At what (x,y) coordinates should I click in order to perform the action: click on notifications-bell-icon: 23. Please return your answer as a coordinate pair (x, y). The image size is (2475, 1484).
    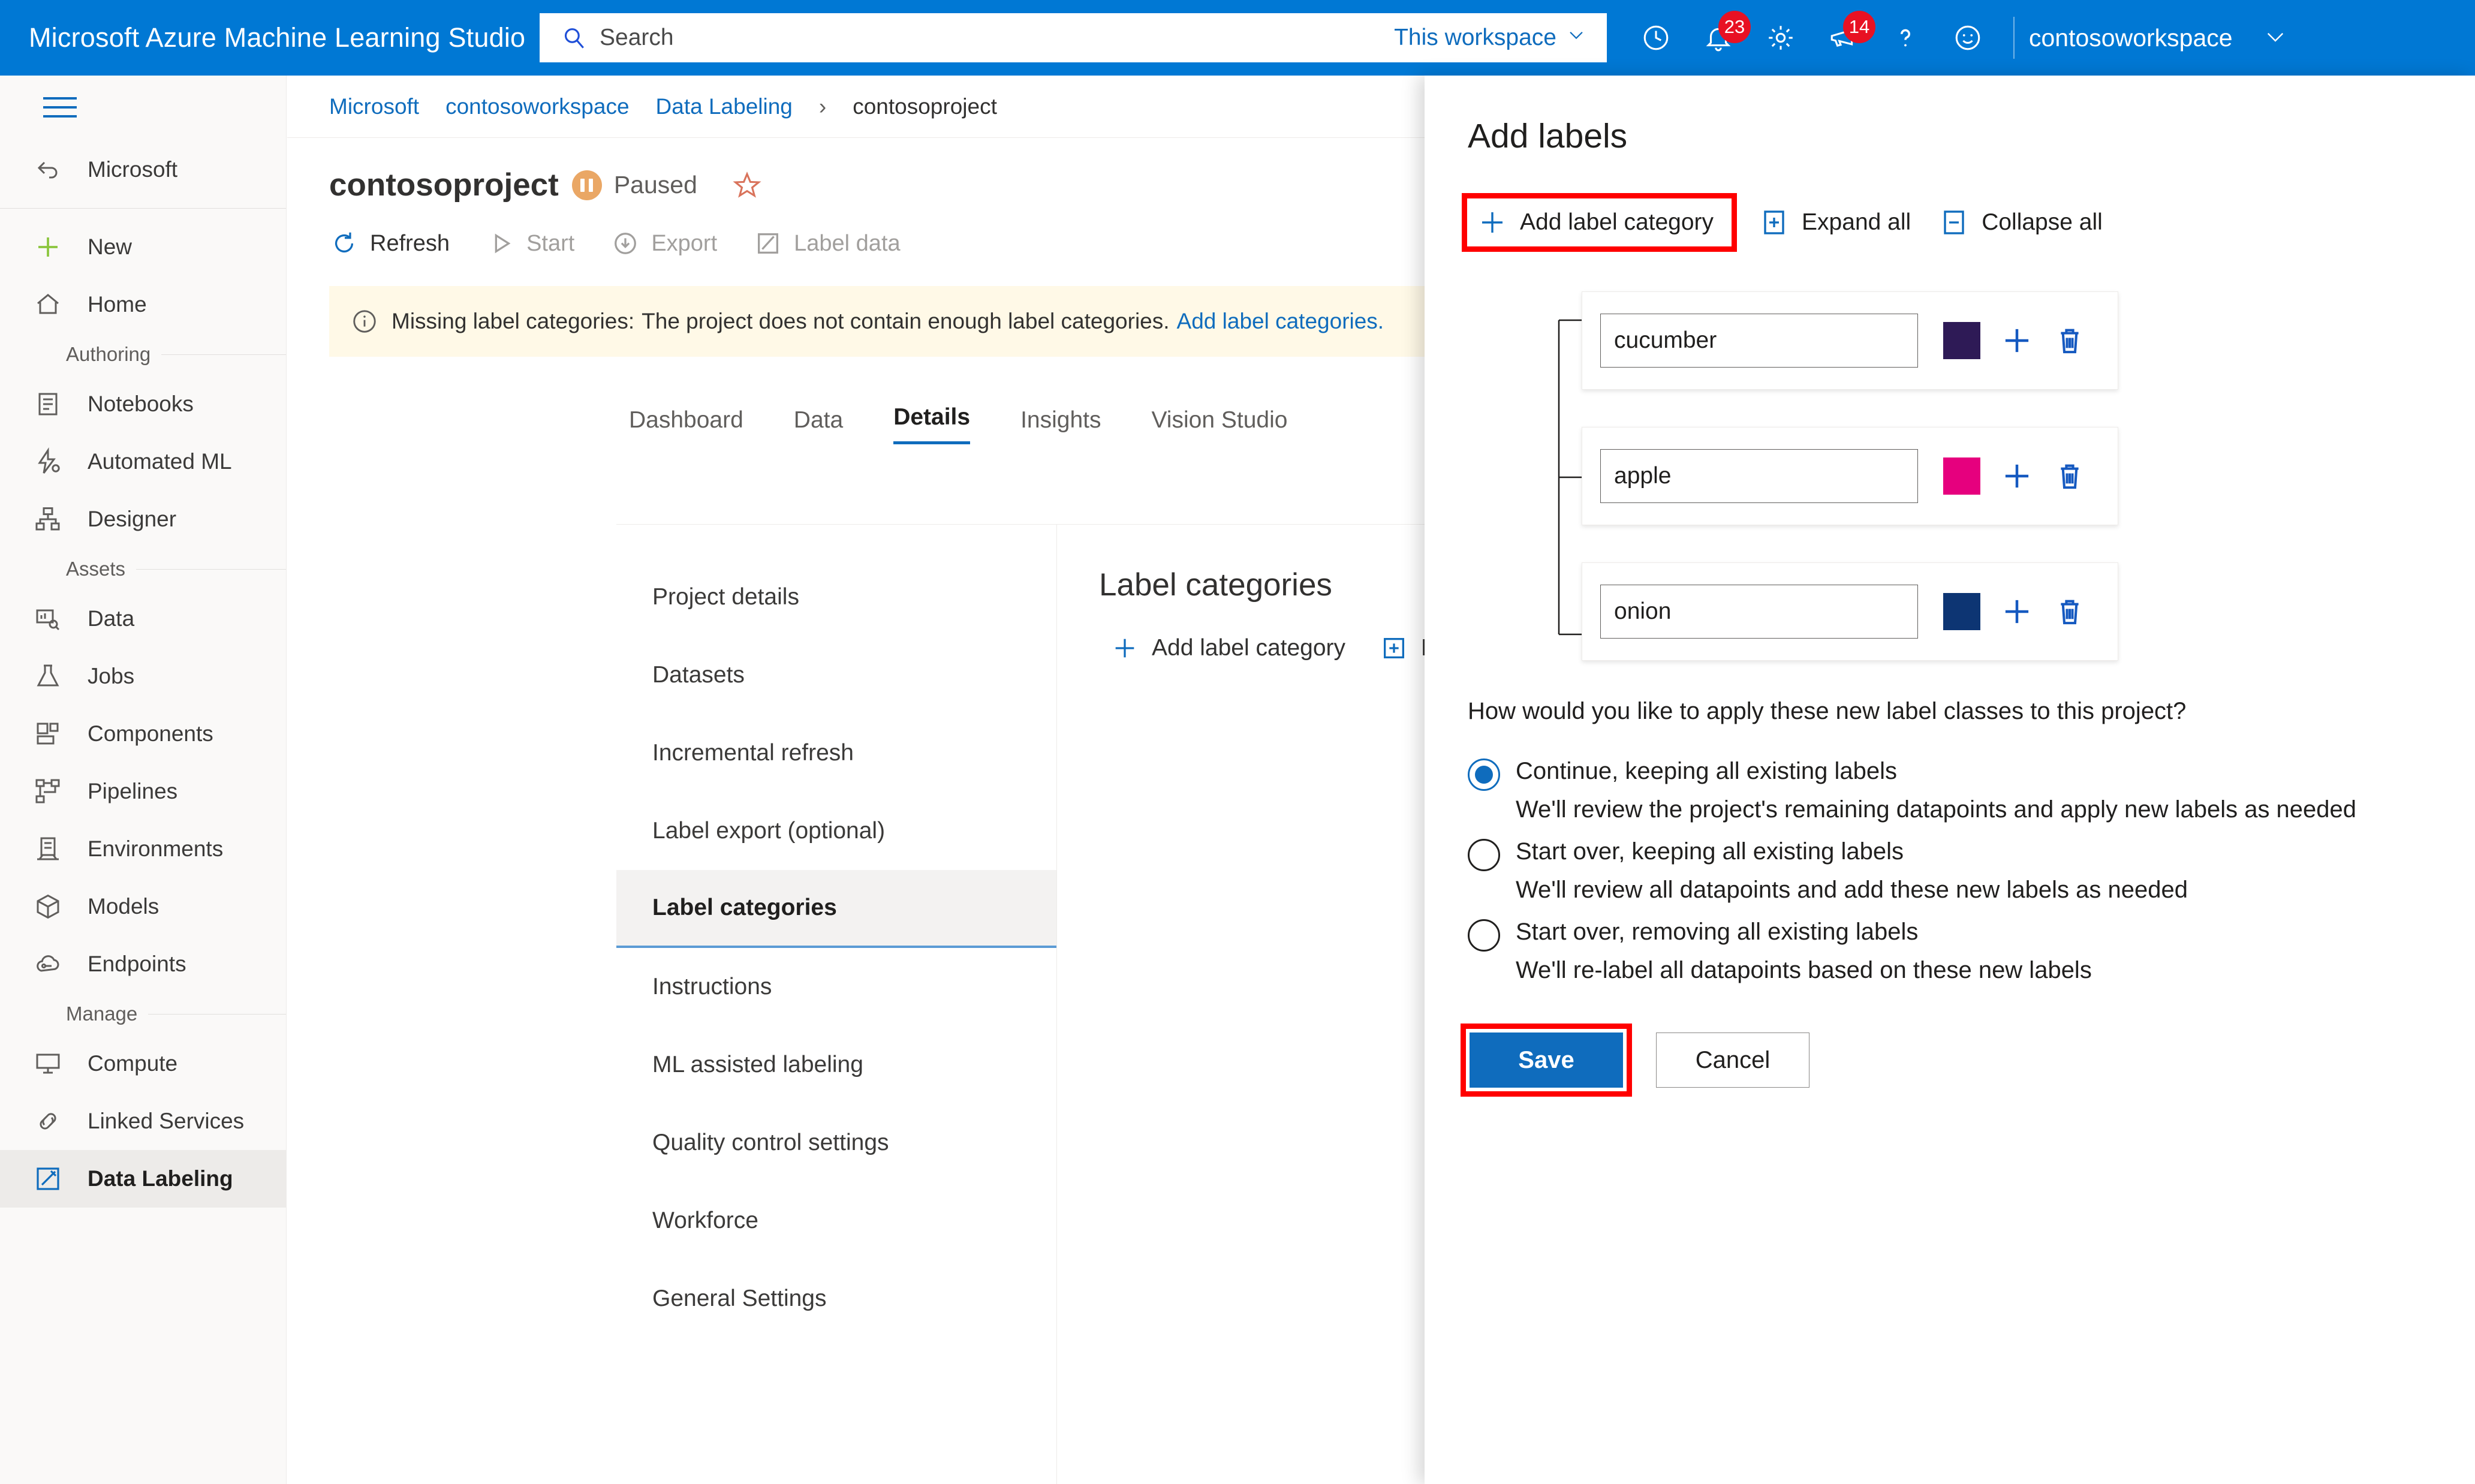
    Looking at the image, I should click on (1719, 38).